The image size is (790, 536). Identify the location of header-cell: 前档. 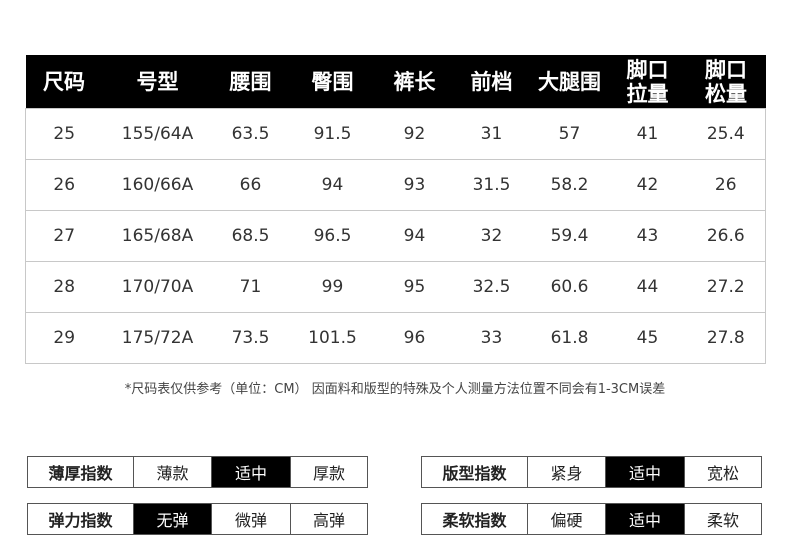
(491, 82).